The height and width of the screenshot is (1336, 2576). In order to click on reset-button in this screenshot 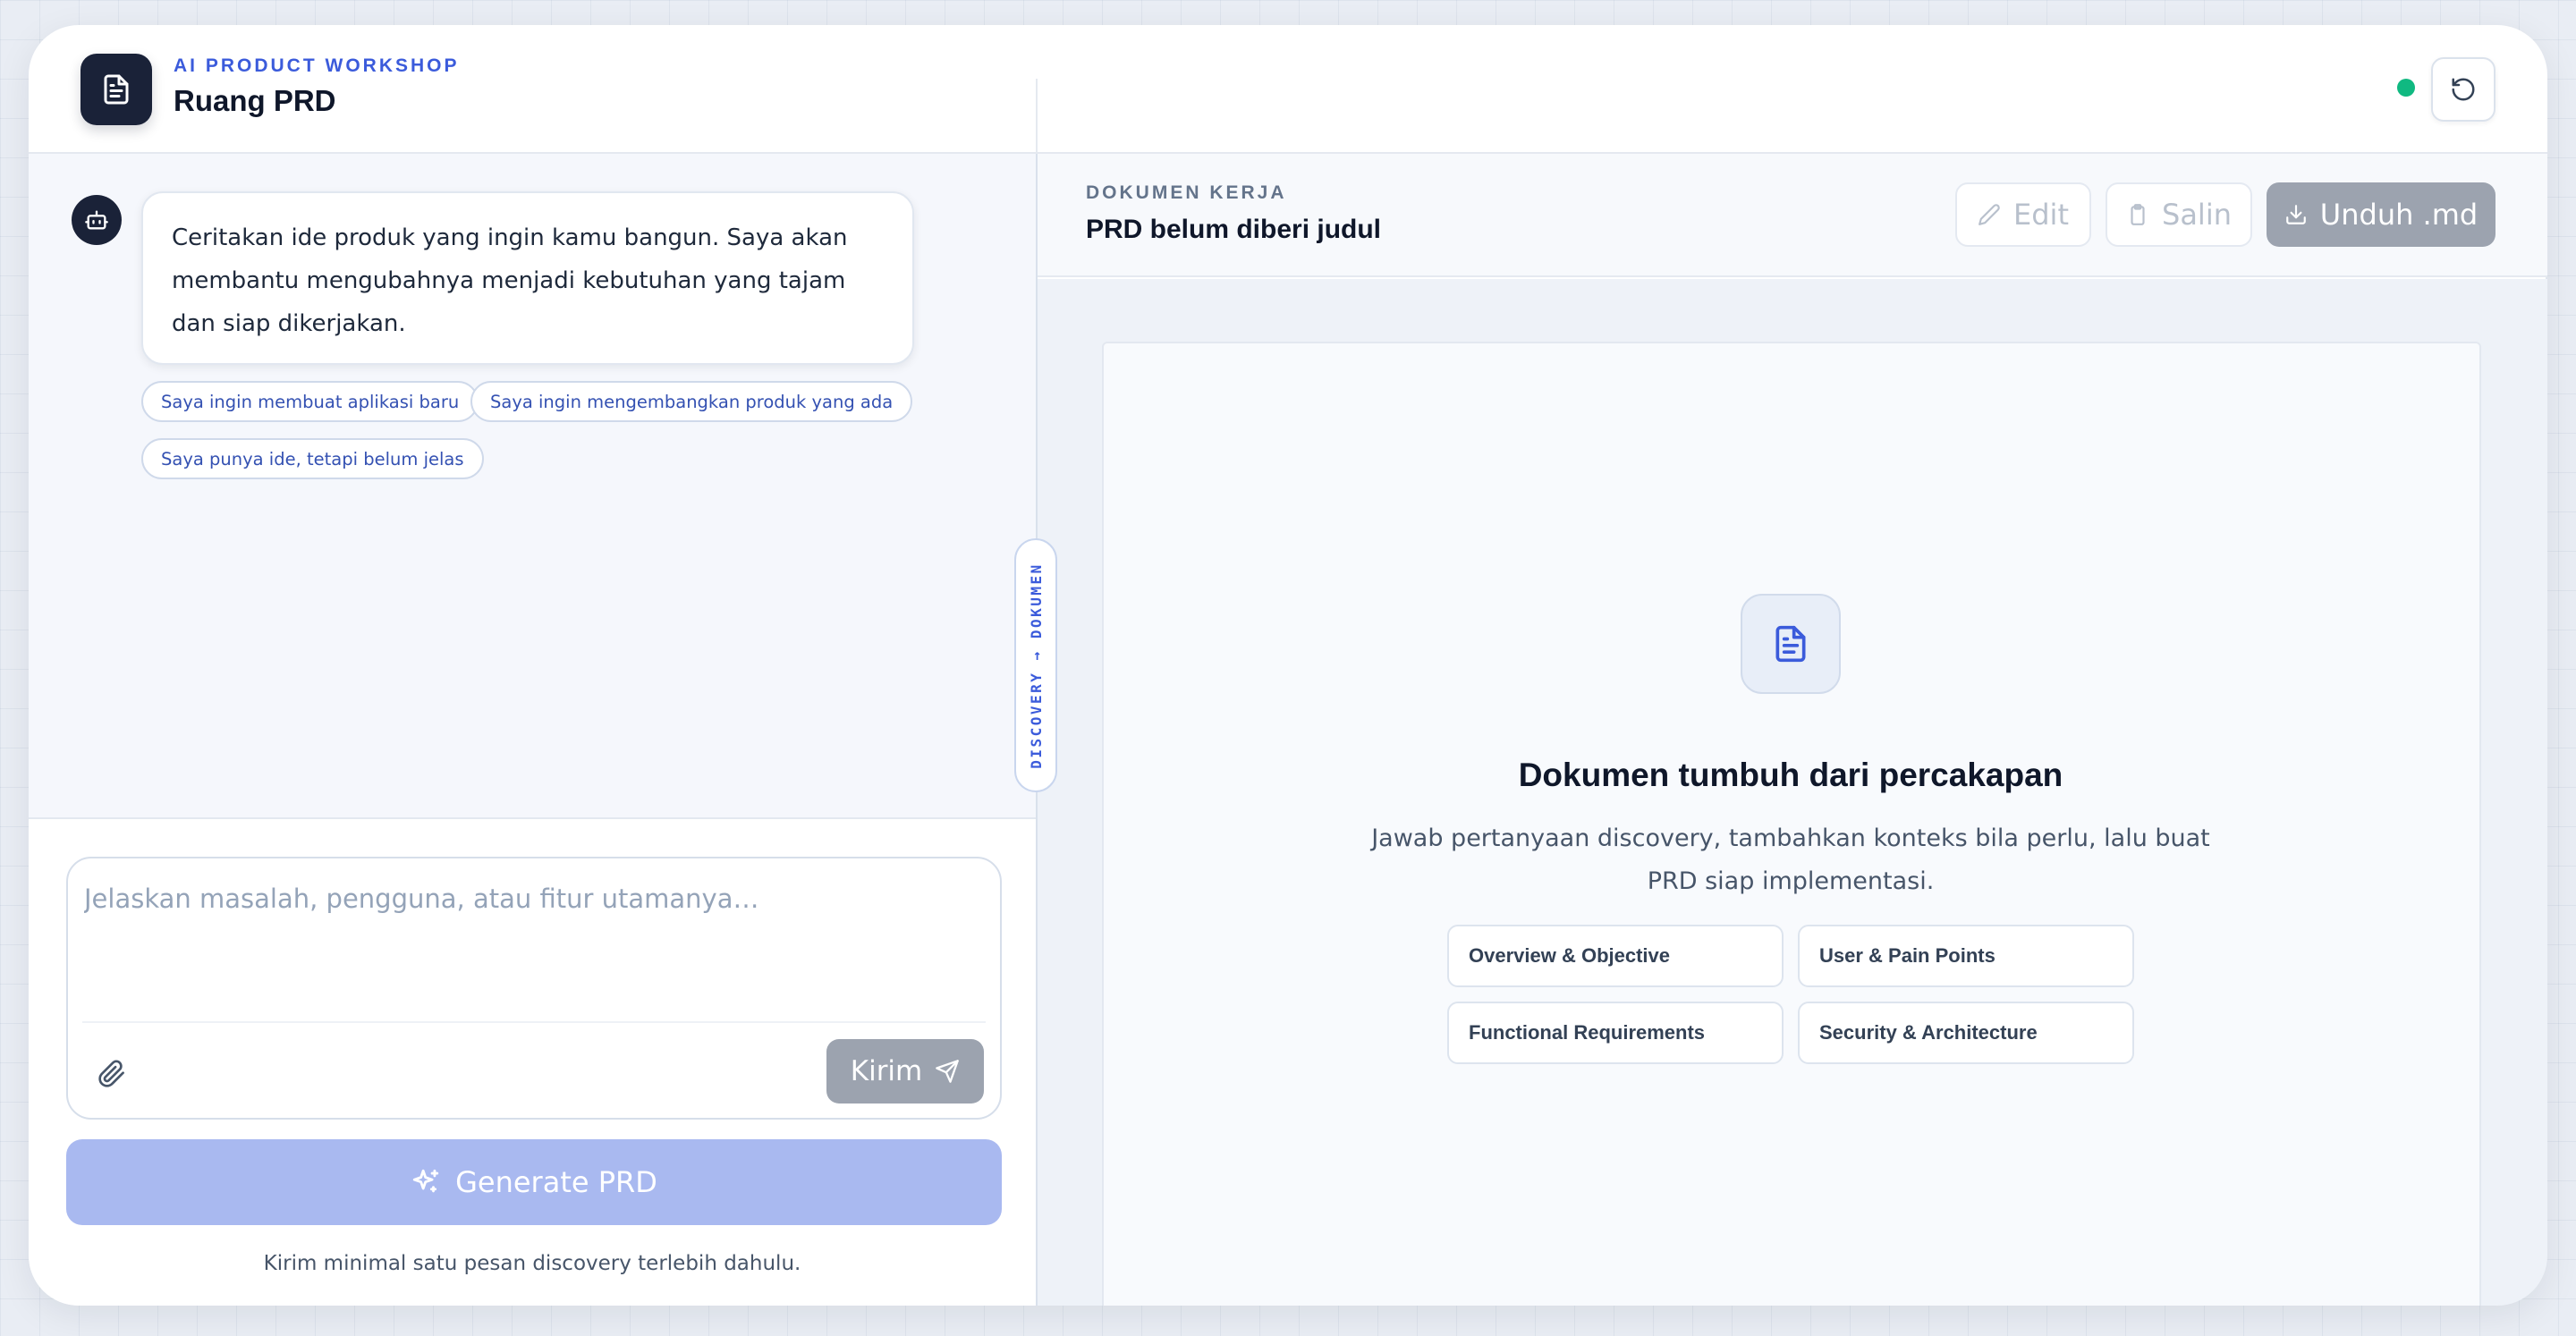, I will do `click(2463, 90)`.